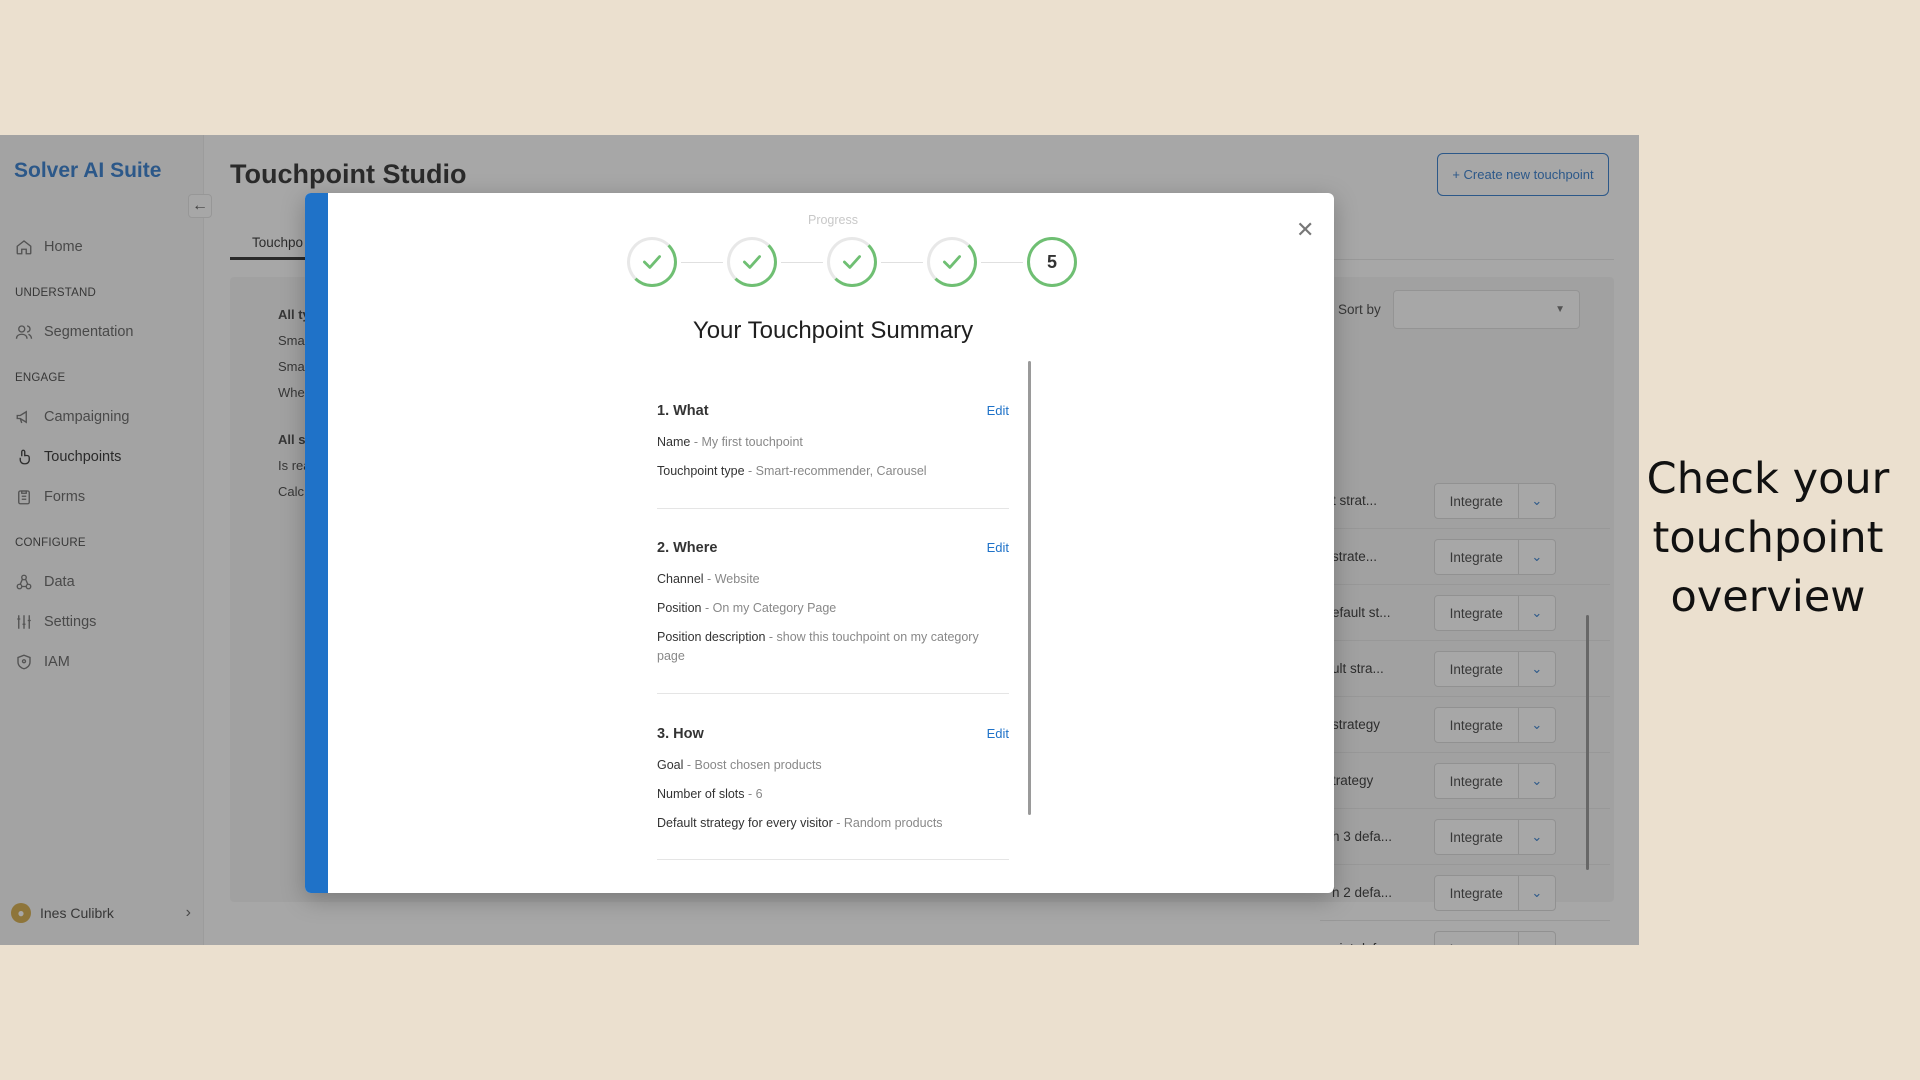 The height and width of the screenshot is (1080, 1920). Describe the element at coordinates (679, 608) in the screenshot. I see `field-key: Position` at that location.